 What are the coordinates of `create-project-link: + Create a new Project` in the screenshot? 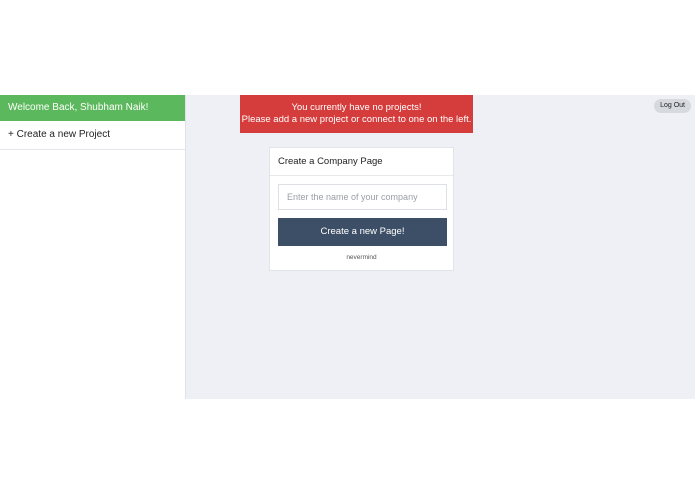 It's located at (92, 135).